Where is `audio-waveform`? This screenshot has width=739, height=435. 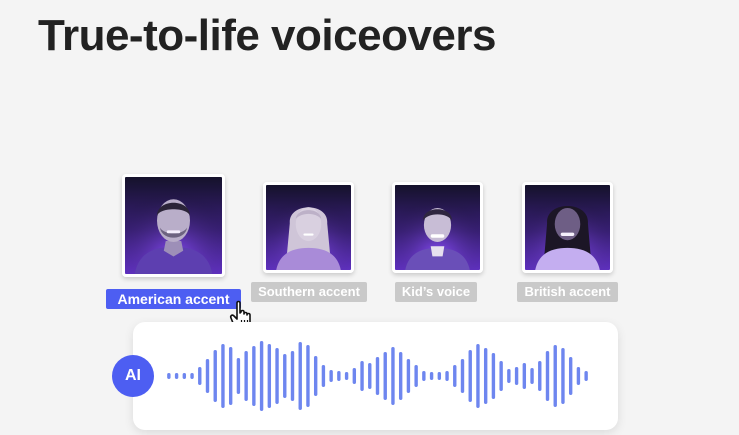
audio-waveform is located at coordinates (377, 376).